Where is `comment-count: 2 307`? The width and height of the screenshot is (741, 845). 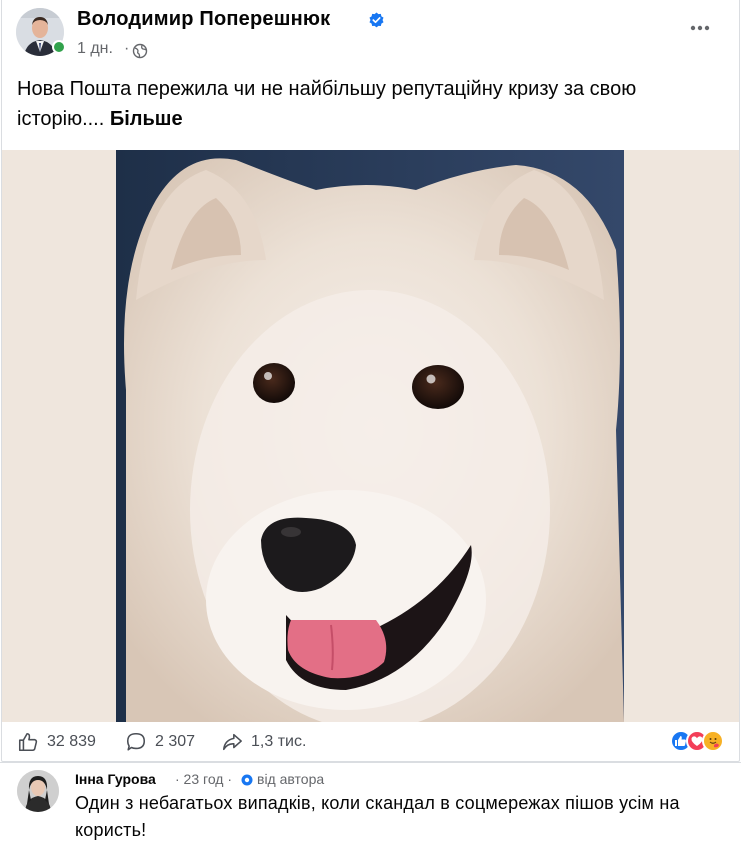
comment-count: 2 307 is located at coordinates (160, 742).